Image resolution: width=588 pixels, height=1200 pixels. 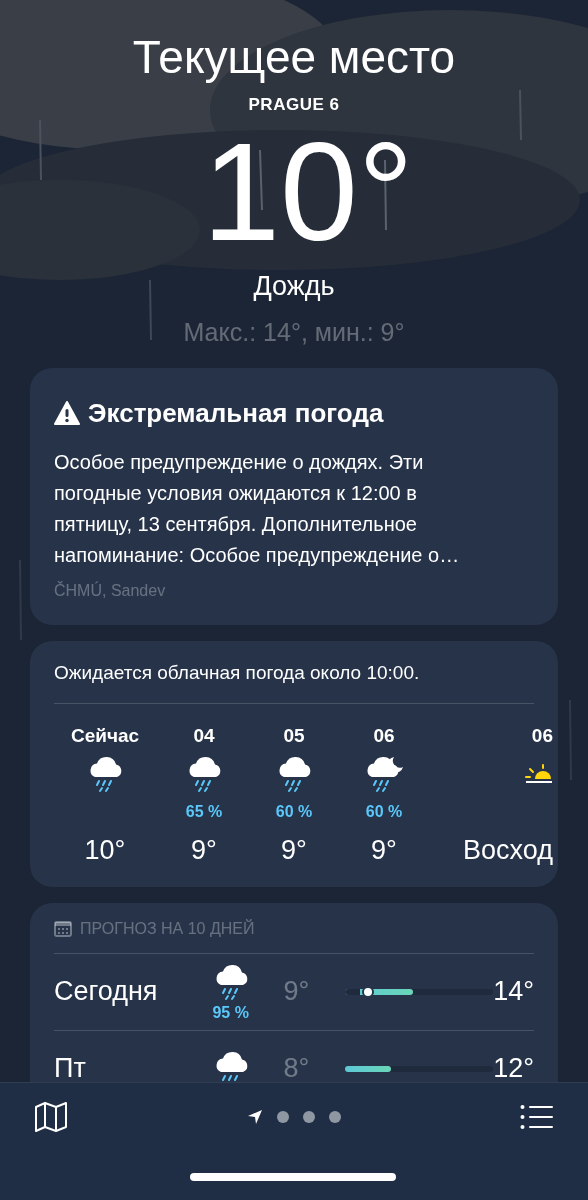 I want to click on hour-label: 05, so click(x=294, y=736).